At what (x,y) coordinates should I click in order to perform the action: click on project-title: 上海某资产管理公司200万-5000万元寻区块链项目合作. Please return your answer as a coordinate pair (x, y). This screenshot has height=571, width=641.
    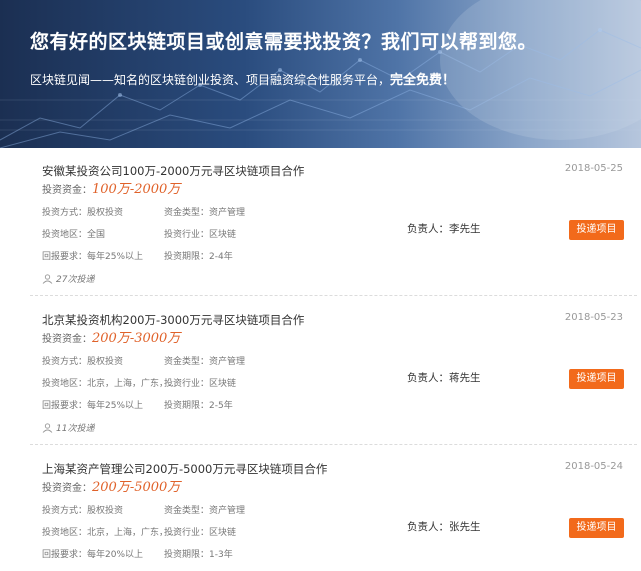
    Looking at the image, I should click on (184, 469).